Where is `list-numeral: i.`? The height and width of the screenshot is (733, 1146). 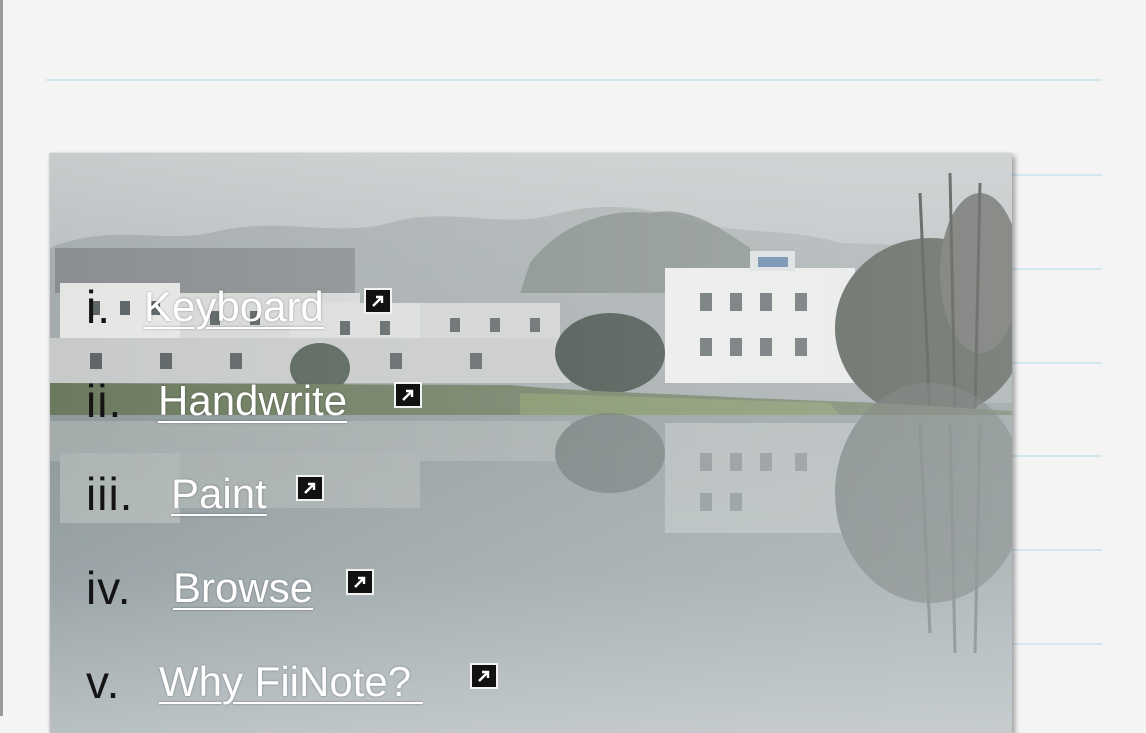
list-numeral: i. is located at coordinates (98, 307).